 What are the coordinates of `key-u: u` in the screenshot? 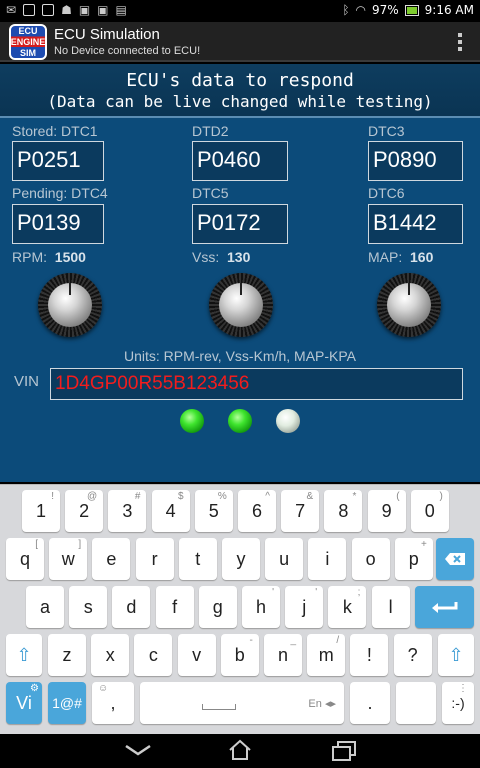 It's located at (284, 559).